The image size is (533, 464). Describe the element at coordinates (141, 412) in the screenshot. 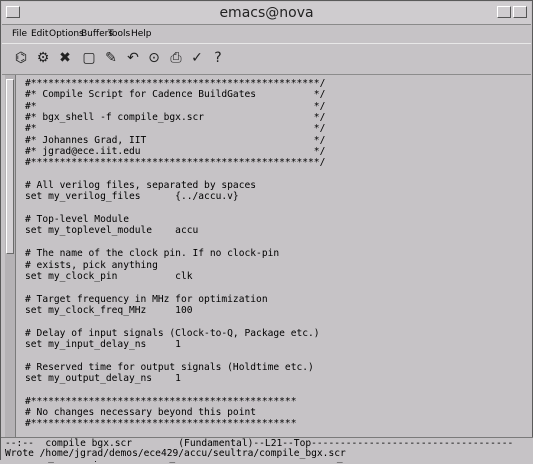

I see `buffer-line: # No changes necessary beyond this point` at that location.